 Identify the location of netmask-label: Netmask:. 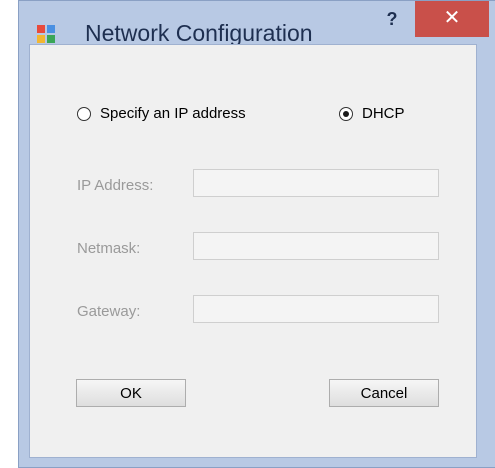
(109, 248).